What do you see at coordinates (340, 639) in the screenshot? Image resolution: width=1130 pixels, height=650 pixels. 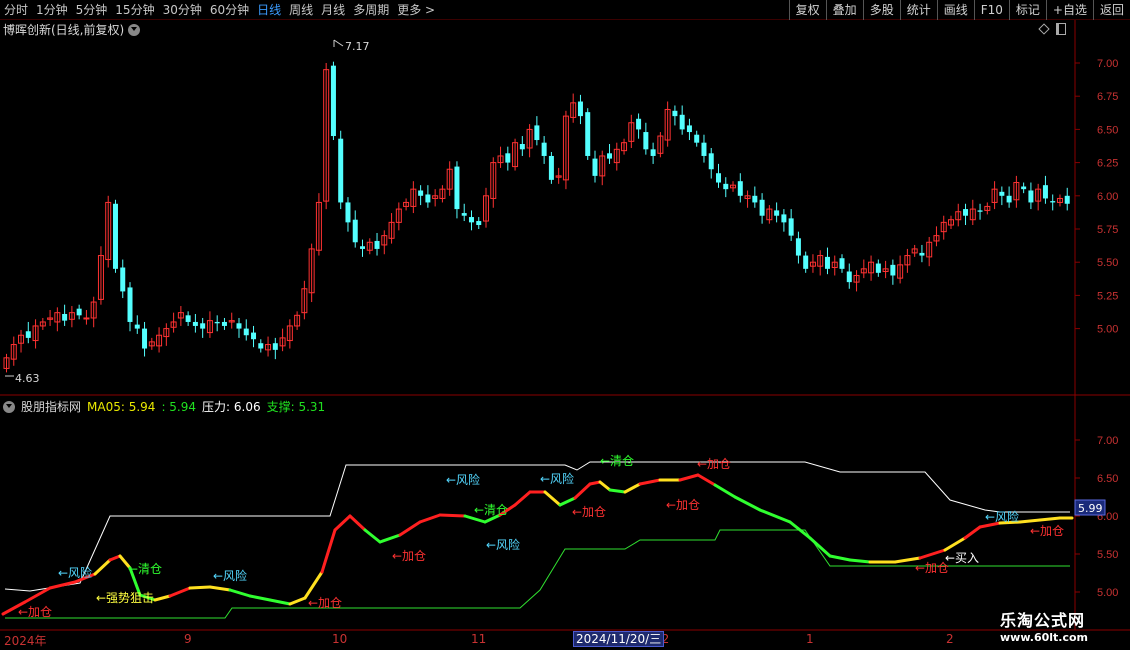 I see `date-label: 10` at bounding box center [340, 639].